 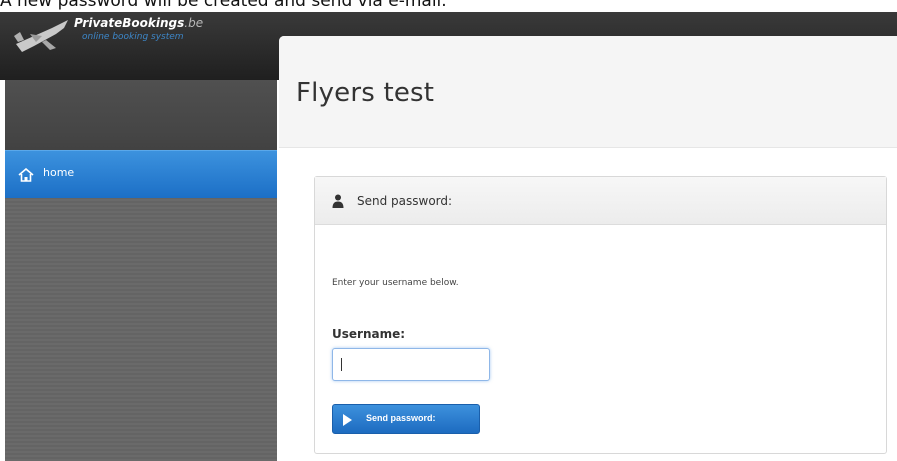 I want to click on sidebar-header, so click(x=141, y=115).